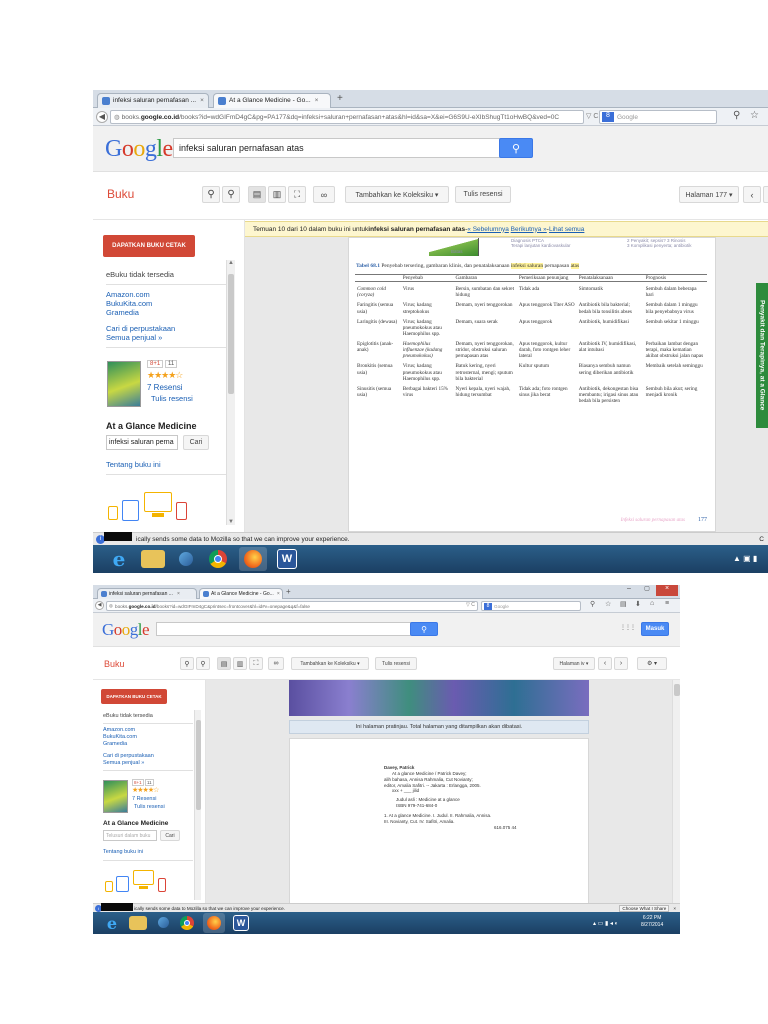  Describe the element at coordinates (674, 908) in the screenshot. I see `close-notification-icon: ×` at that location.